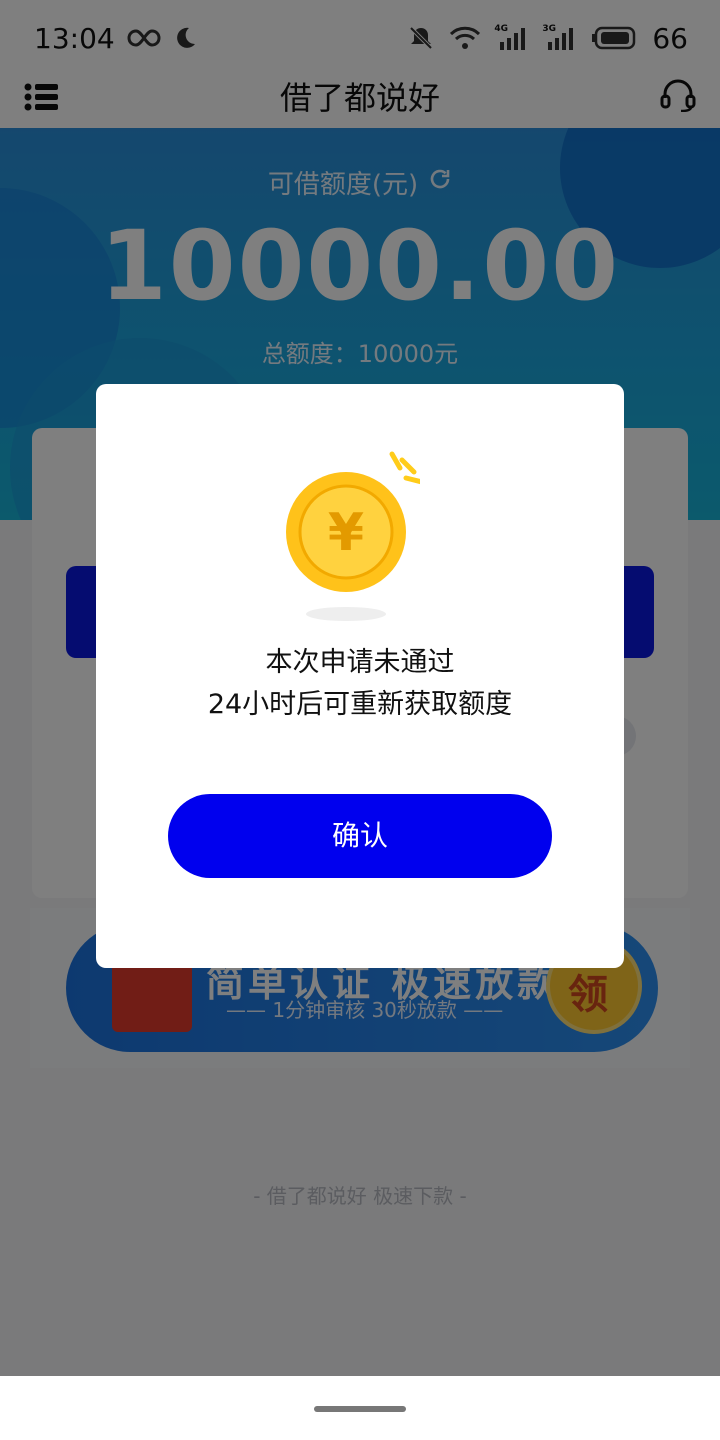  I want to click on navigation-bar, so click(360, 1408).